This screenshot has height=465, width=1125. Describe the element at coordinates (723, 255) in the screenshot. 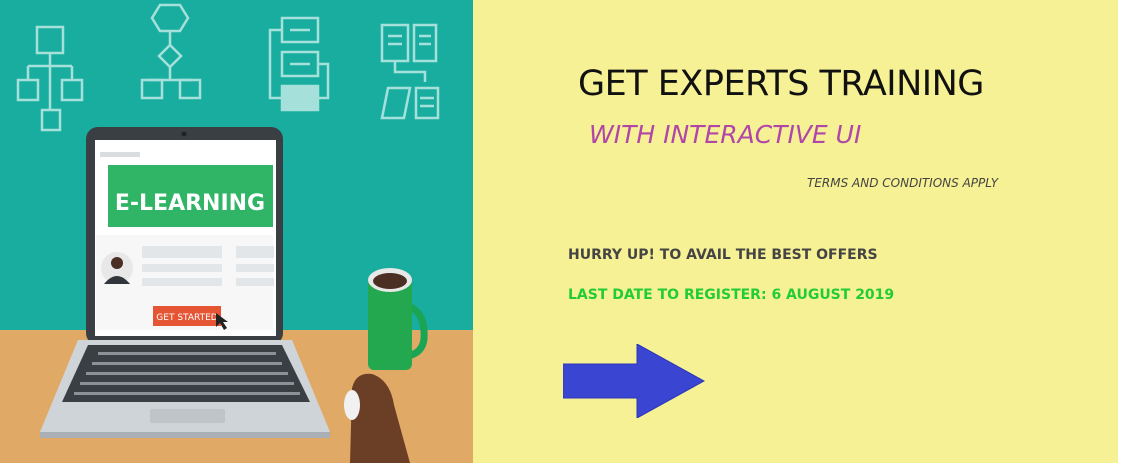

I see `offer-text: HURRY UP! TO AVAIL THE BEST OFFERS` at that location.